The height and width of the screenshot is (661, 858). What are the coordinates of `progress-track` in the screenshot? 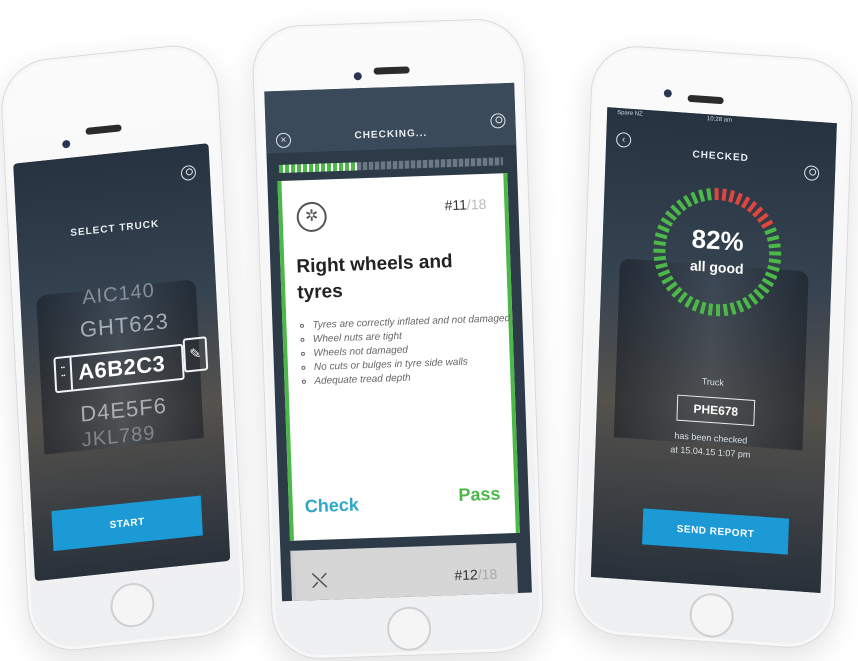 It's located at (390, 165).